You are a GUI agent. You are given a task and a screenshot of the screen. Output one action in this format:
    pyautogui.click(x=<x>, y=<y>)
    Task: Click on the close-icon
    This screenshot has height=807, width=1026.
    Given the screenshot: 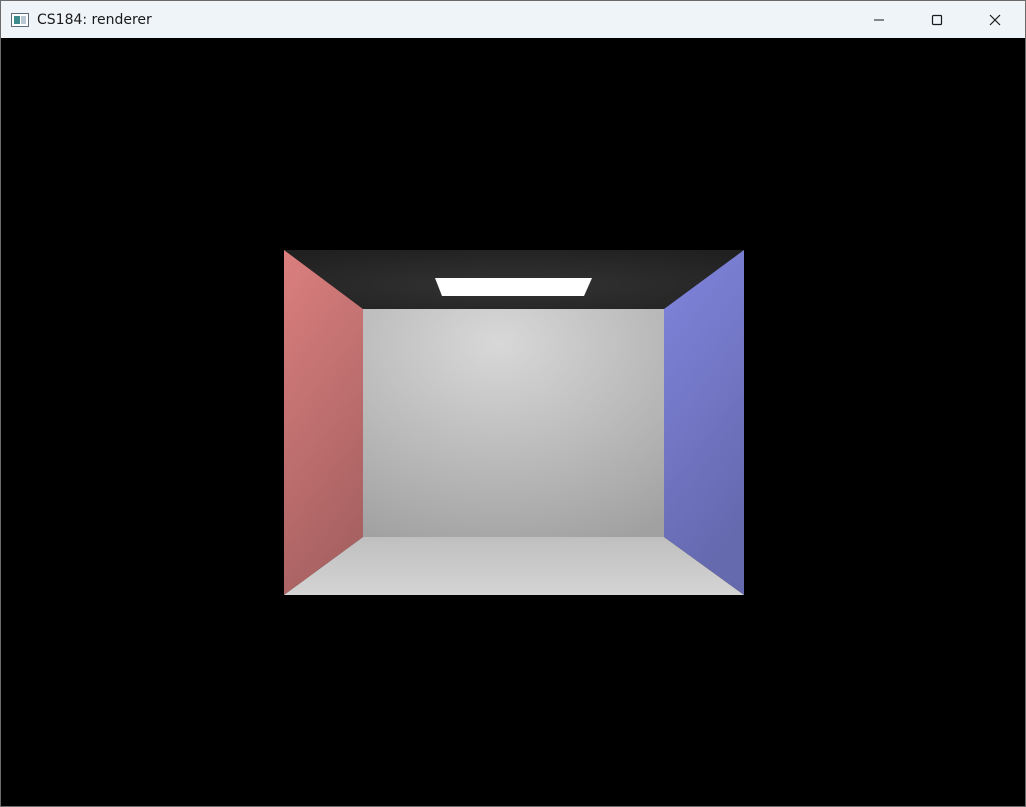 What is the action you would take?
    pyautogui.click(x=995, y=20)
    